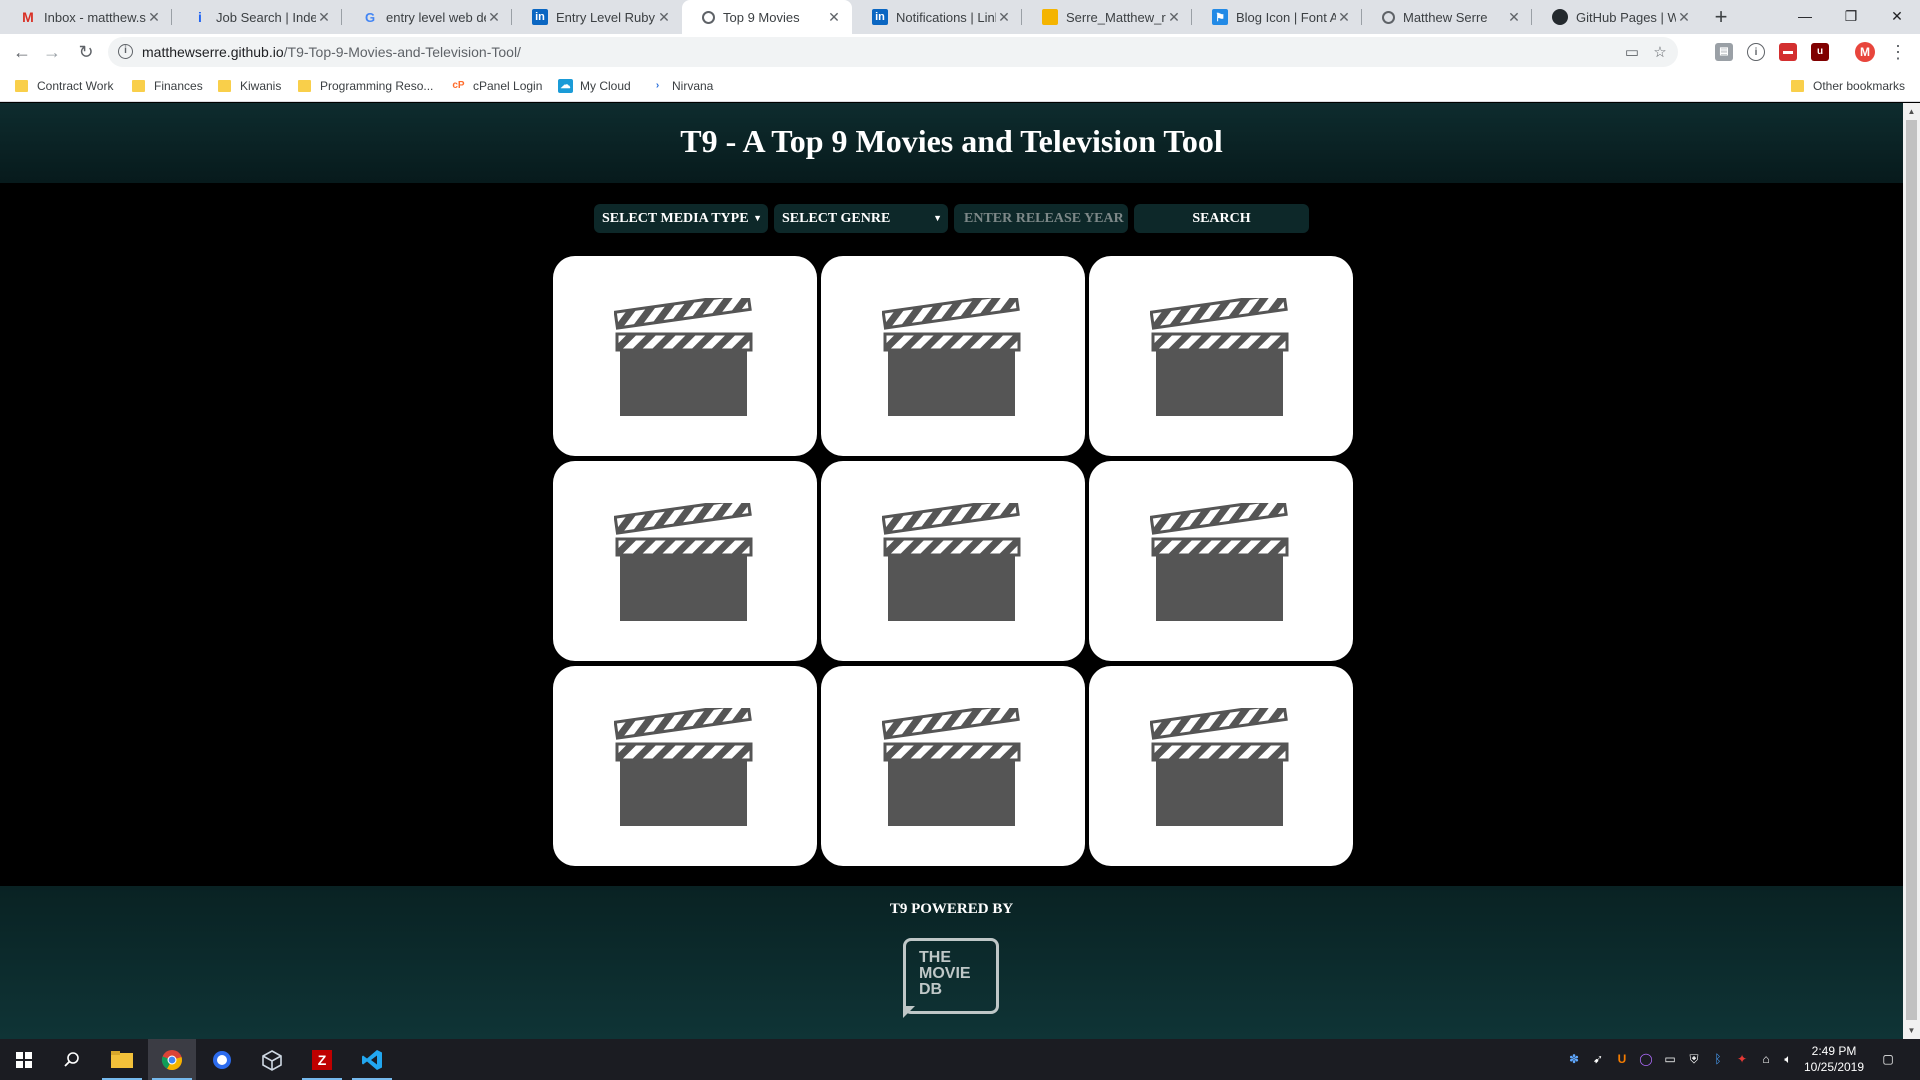 The image size is (1920, 1080). I want to click on bookmark-star-icon: ☆, so click(1660, 53).